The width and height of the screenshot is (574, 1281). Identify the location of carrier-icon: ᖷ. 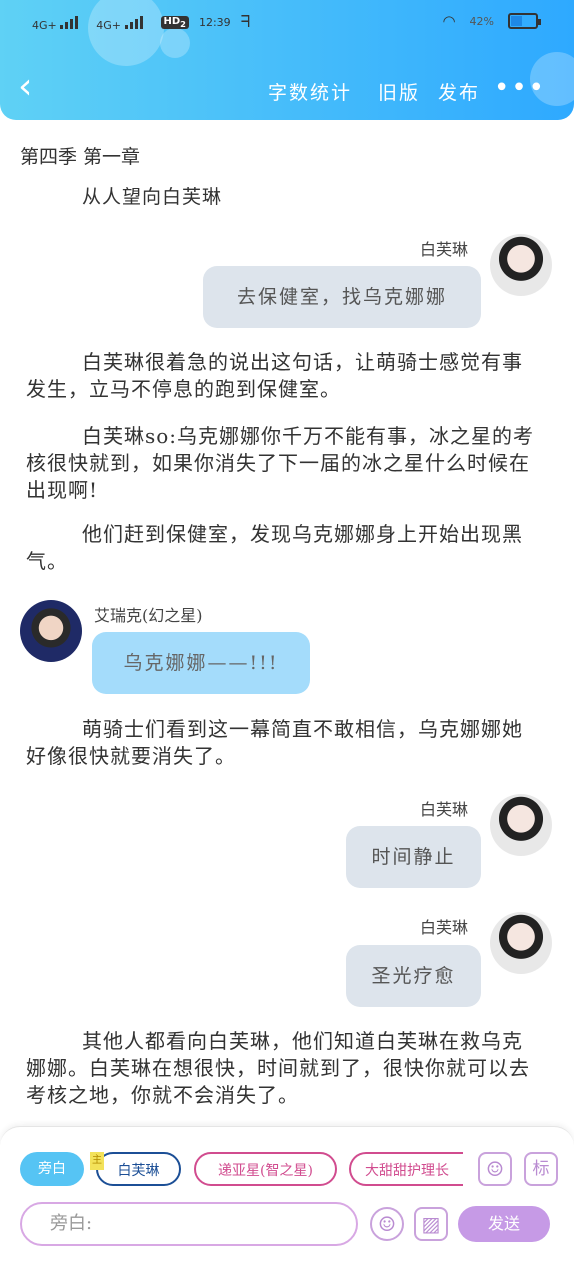
(245, 21).